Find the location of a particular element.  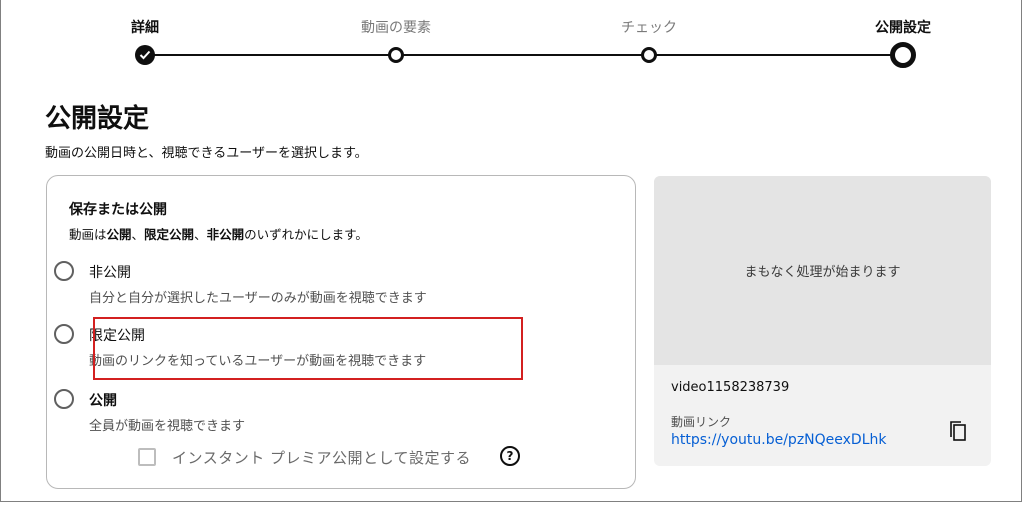

help-icon: ? is located at coordinates (510, 456).